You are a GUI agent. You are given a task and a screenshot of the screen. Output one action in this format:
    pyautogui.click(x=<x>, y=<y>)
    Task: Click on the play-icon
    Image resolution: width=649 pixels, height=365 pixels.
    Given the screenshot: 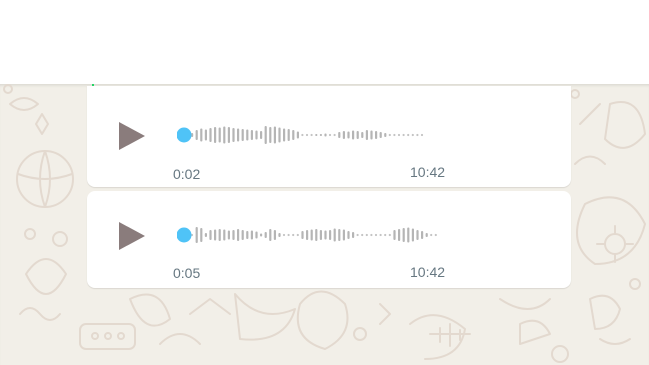 What is the action you would take?
    pyautogui.click(x=132, y=236)
    